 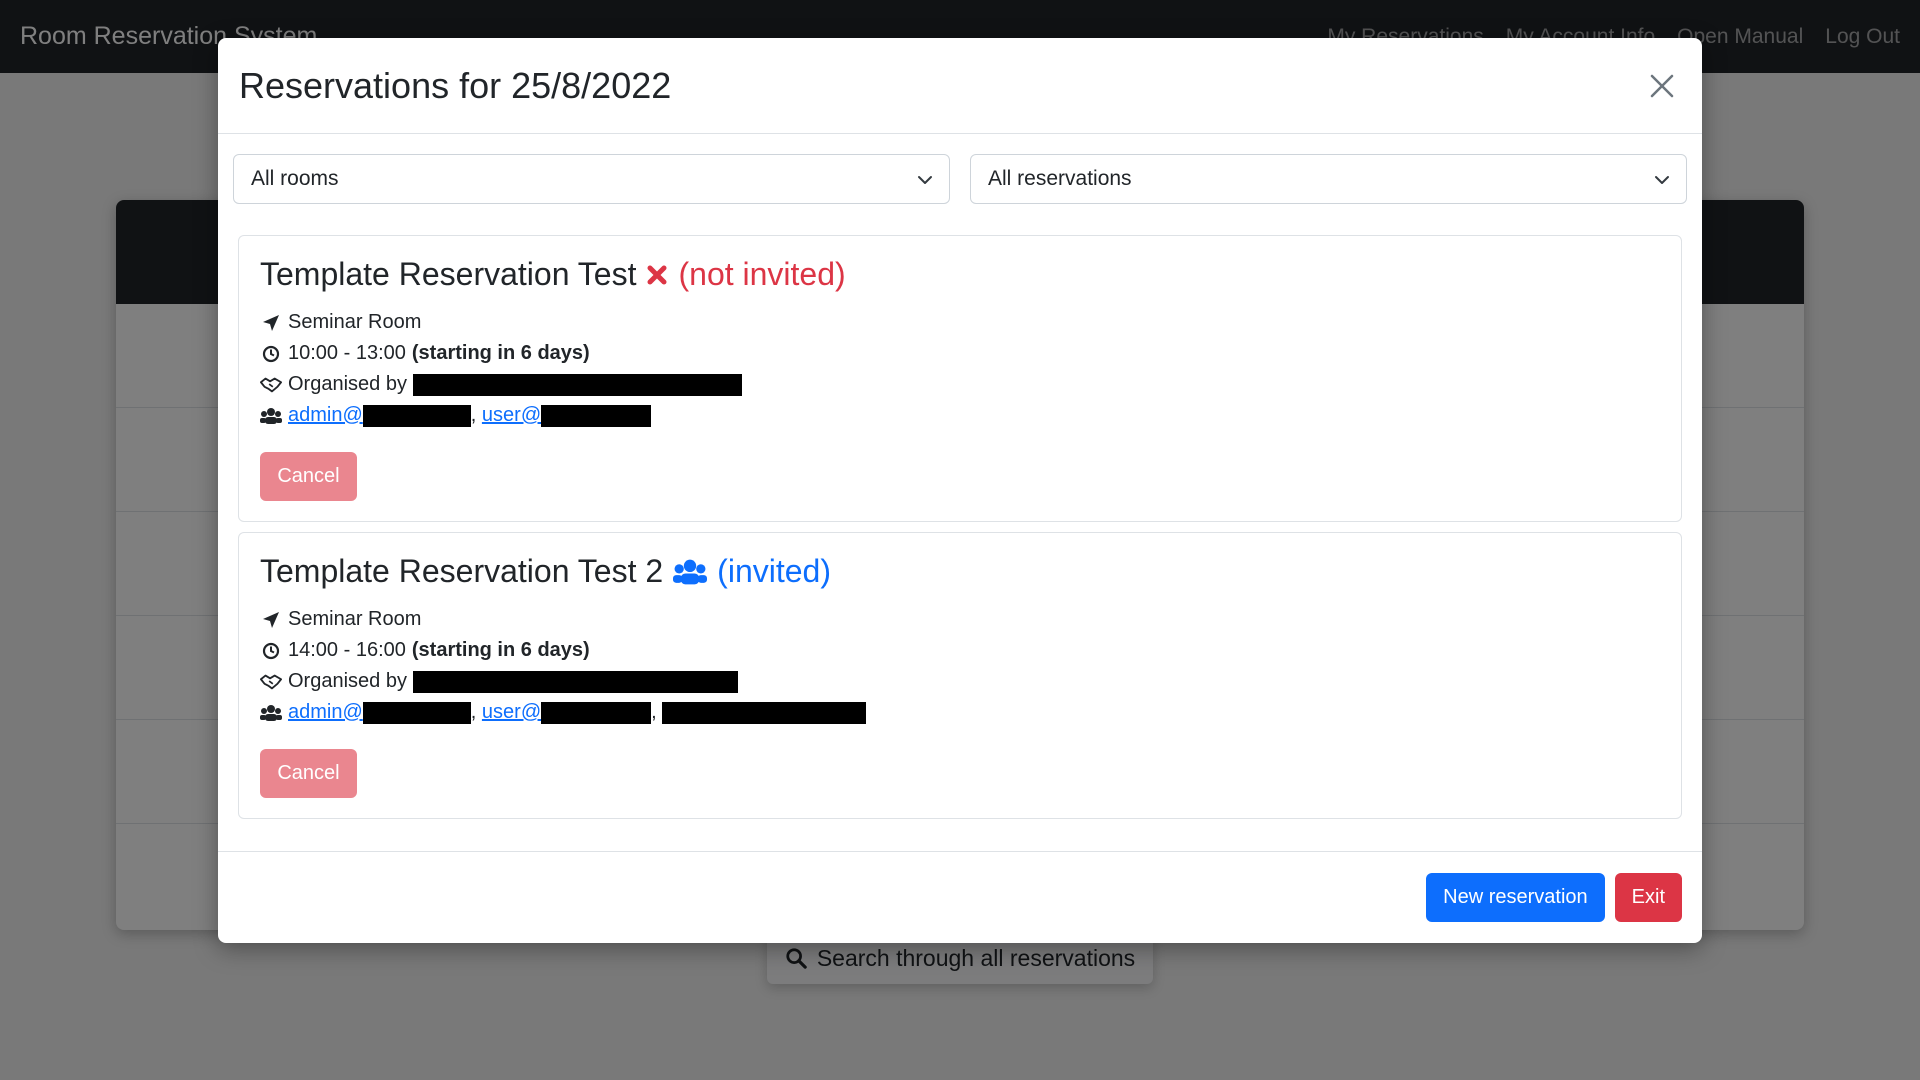 What do you see at coordinates (960, 169) in the screenshot?
I see `filters: All rooms All reservations` at bounding box center [960, 169].